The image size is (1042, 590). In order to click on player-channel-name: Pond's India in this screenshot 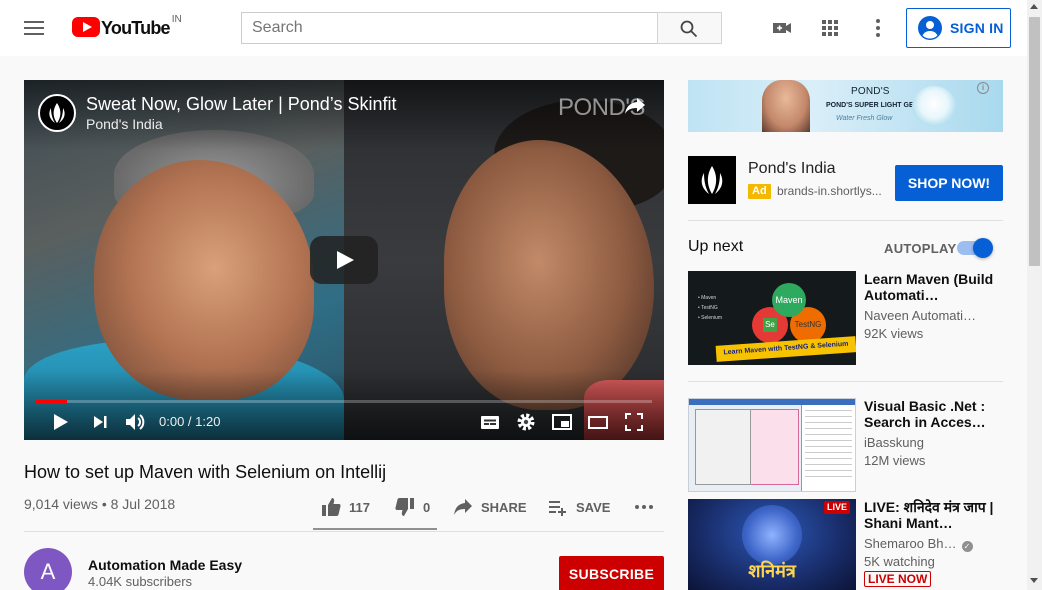, I will do `click(124, 124)`.